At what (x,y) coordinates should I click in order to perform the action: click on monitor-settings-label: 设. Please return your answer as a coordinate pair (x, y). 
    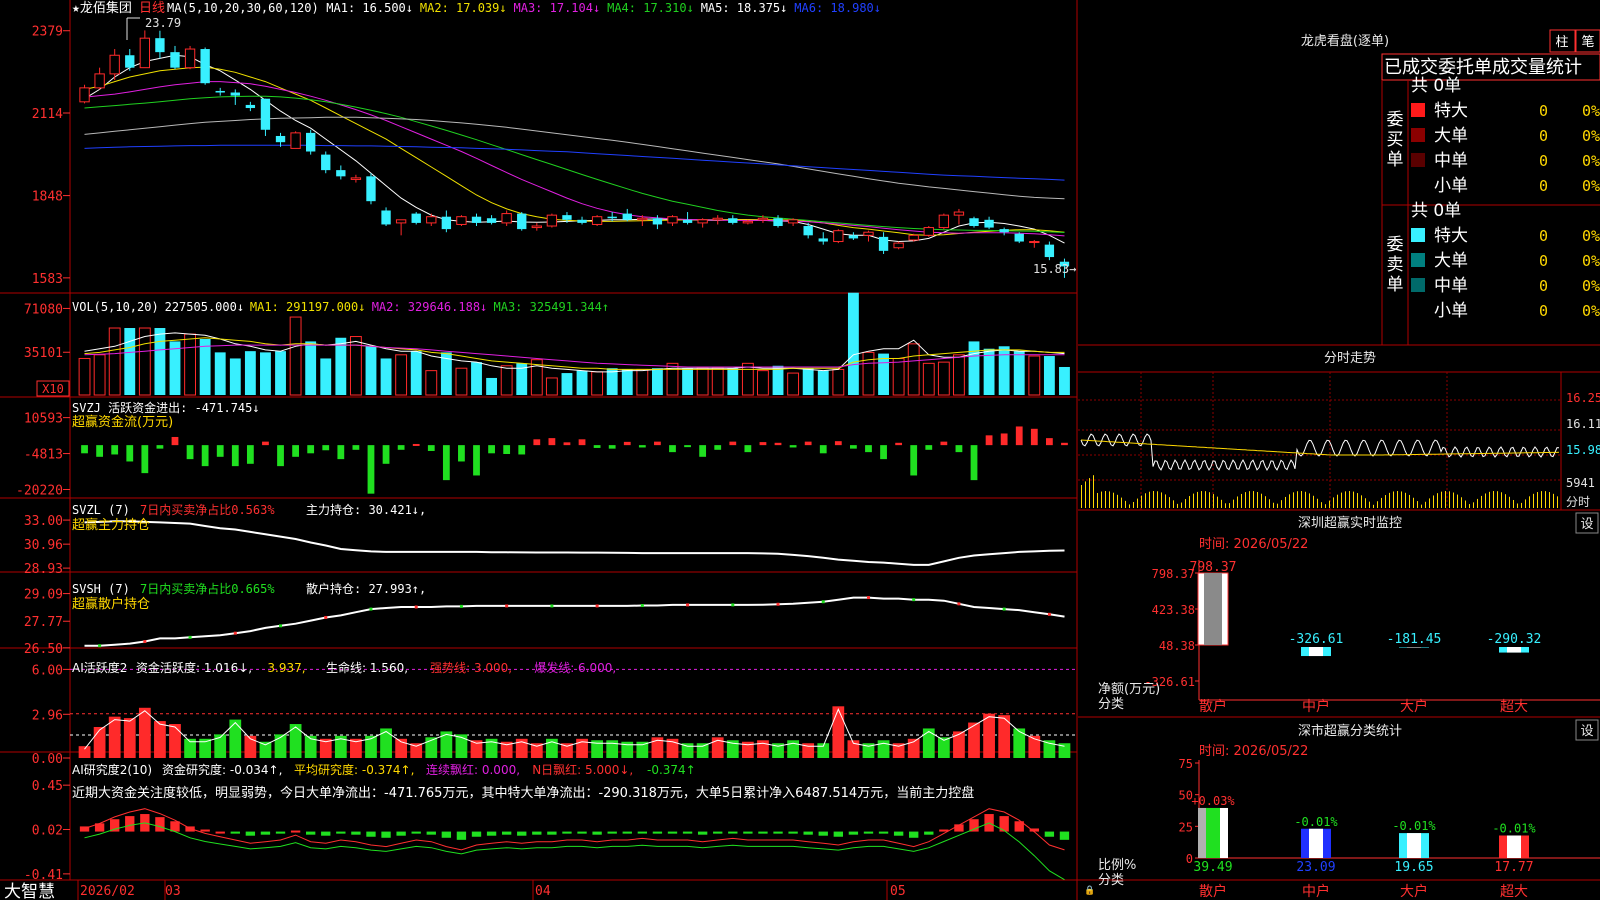
    Looking at the image, I should click on (1586, 524).